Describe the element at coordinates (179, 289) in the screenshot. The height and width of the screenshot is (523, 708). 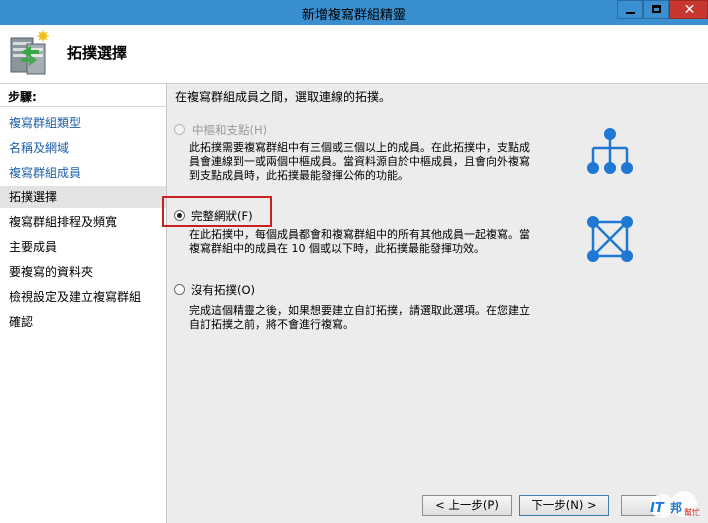
I see `no-topology-radio` at that location.